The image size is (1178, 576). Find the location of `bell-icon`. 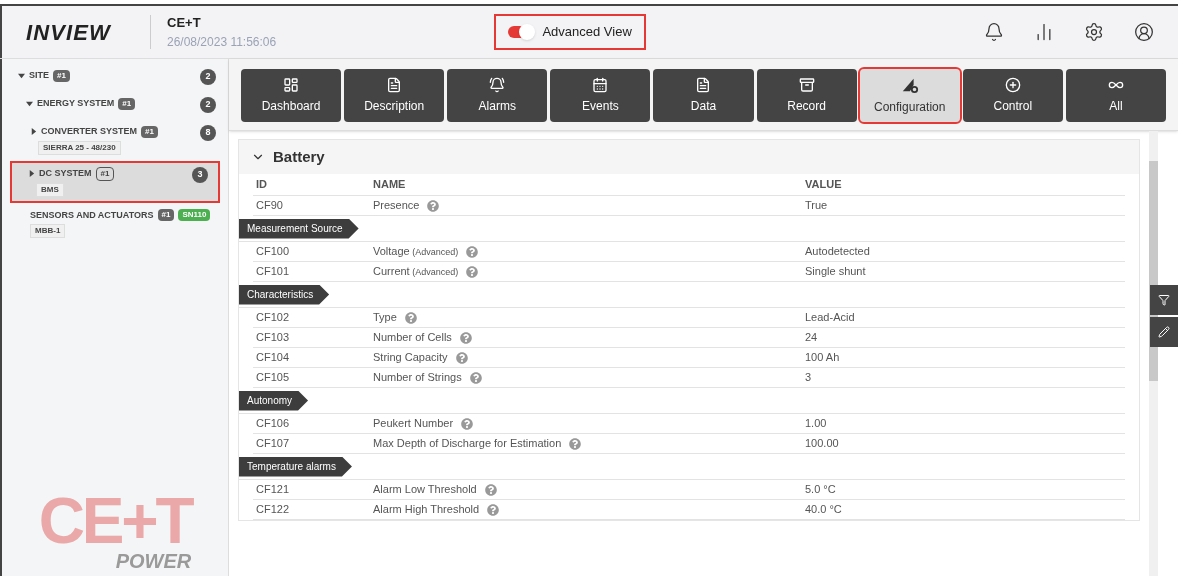

bell-icon is located at coordinates (497, 84).